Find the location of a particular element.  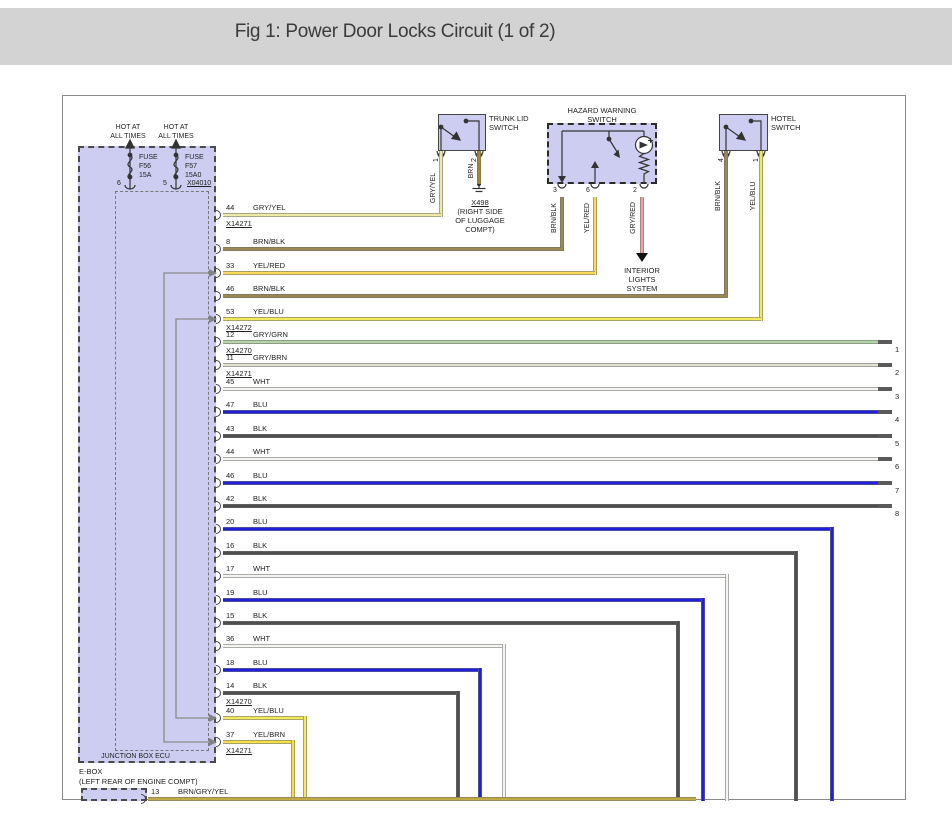

wire-color-label: GRY/GRN is located at coordinates (270, 334).